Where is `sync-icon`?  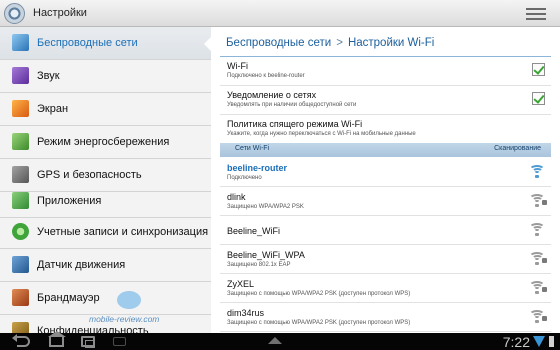
sync-icon is located at coordinates (20, 231).